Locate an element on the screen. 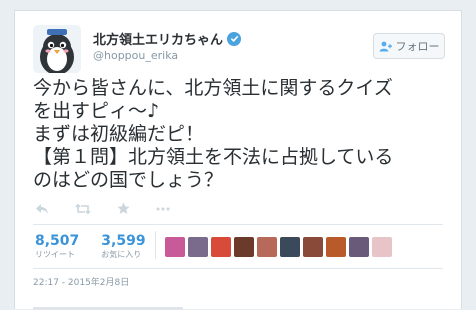 The width and height of the screenshot is (476, 310). tweet-text-line: まずは初級編だピ！ is located at coordinates (119, 134).